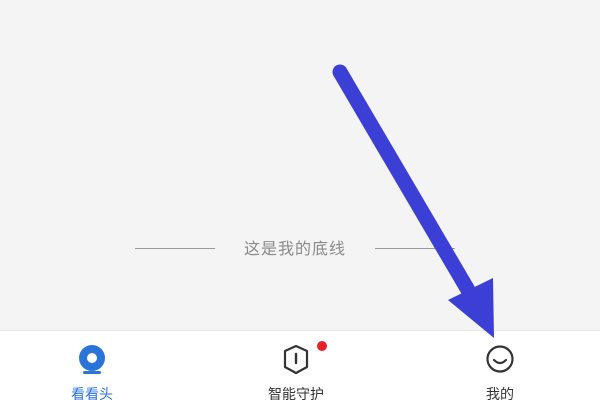  What do you see at coordinates (415, 248) in the screenshot?
I see `divider-line-right` at bounding box center [415, 248].